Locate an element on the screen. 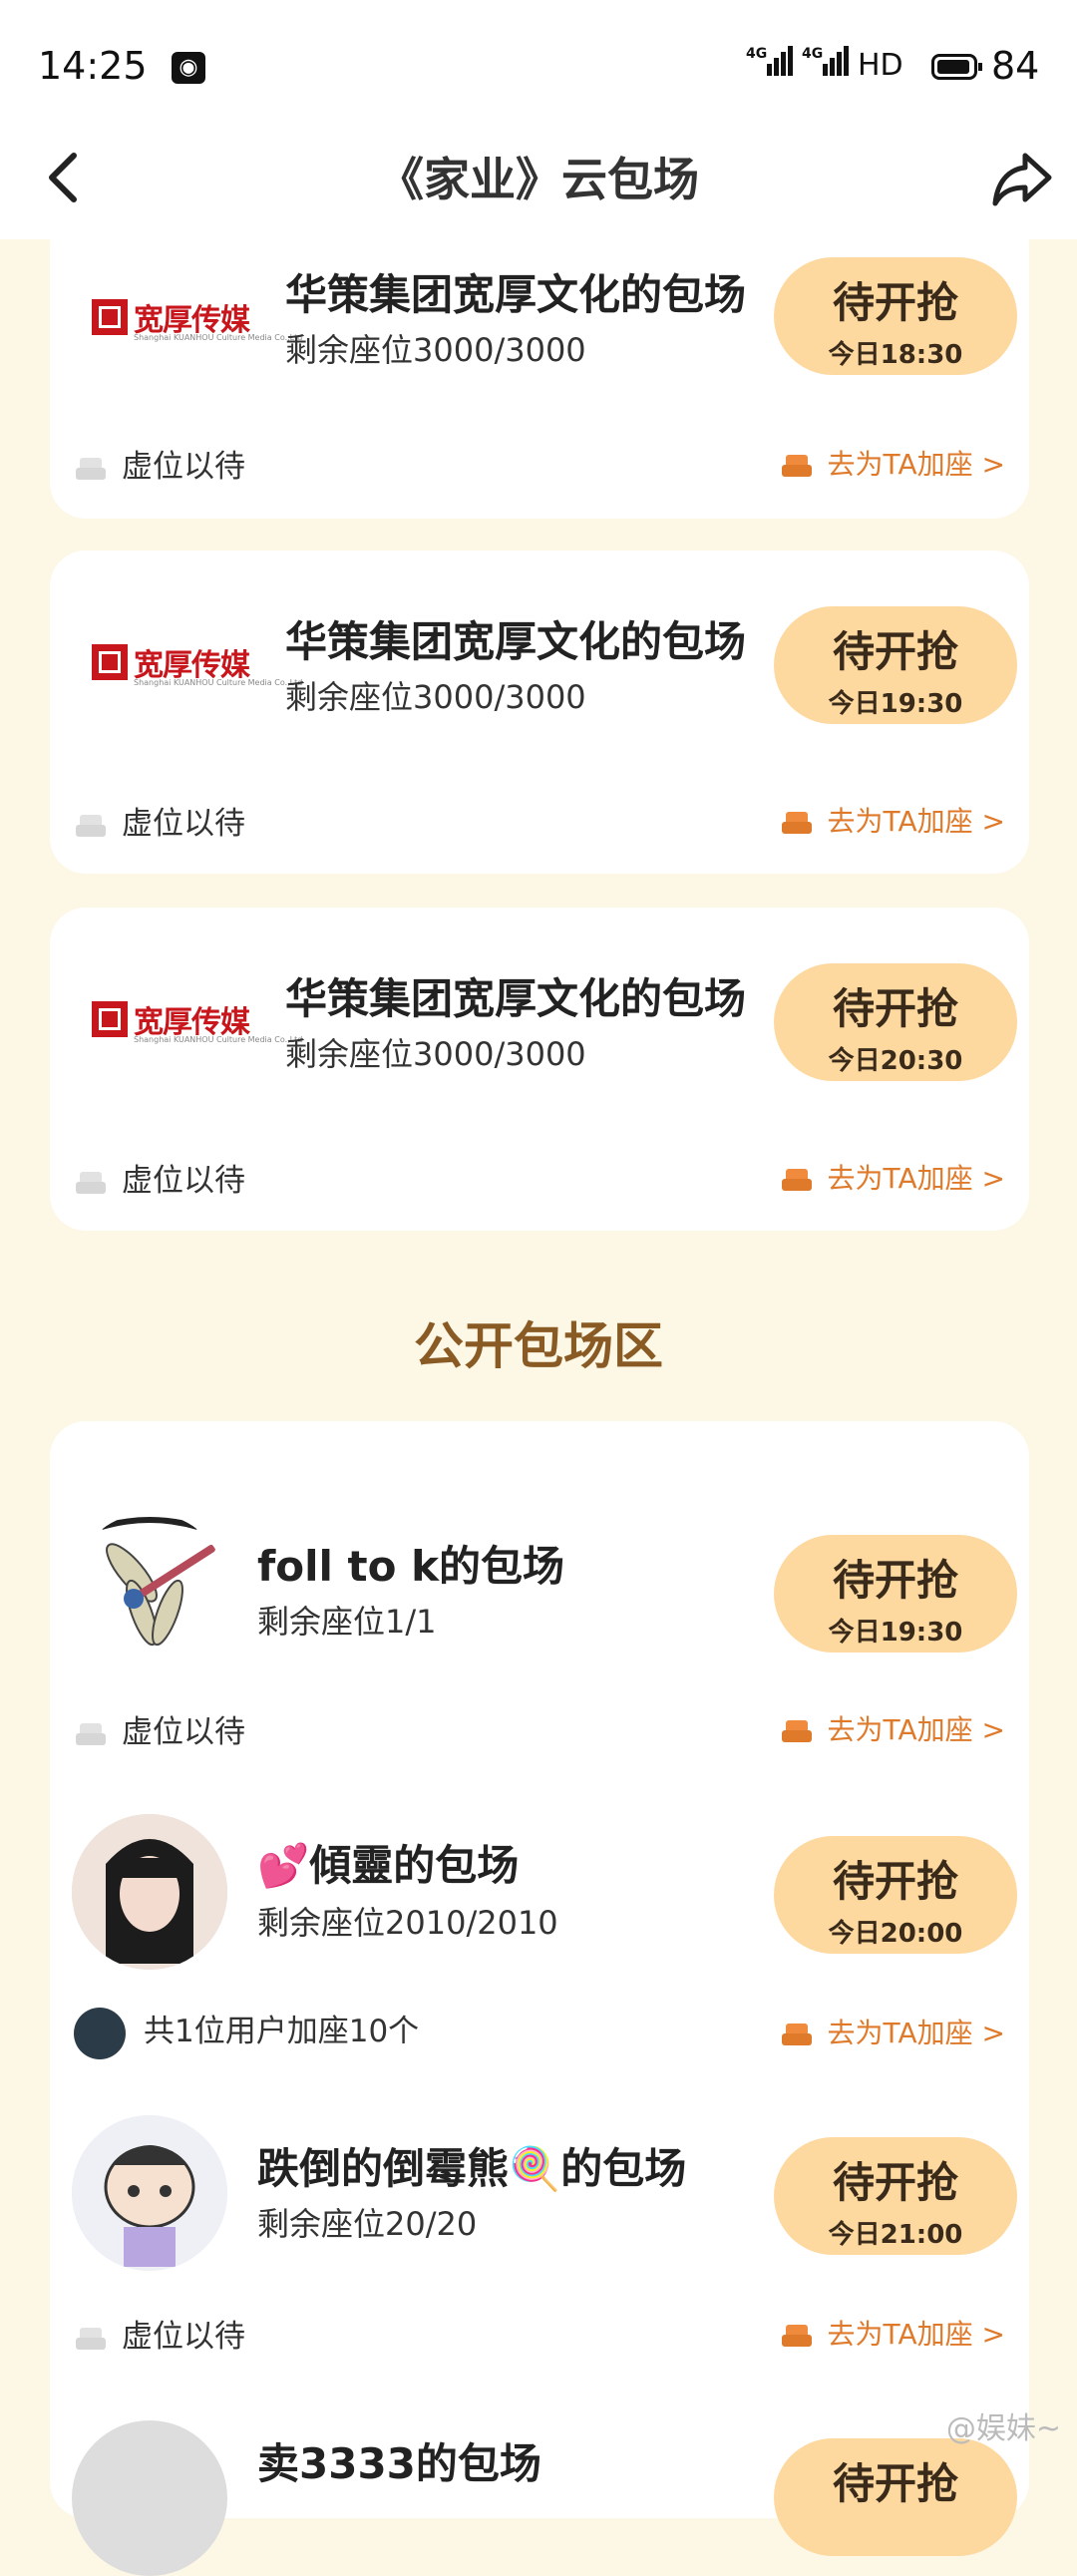 The image size is (1077, 2576). watermark: @娱妹~ is located at coordinates (1003, 2429).